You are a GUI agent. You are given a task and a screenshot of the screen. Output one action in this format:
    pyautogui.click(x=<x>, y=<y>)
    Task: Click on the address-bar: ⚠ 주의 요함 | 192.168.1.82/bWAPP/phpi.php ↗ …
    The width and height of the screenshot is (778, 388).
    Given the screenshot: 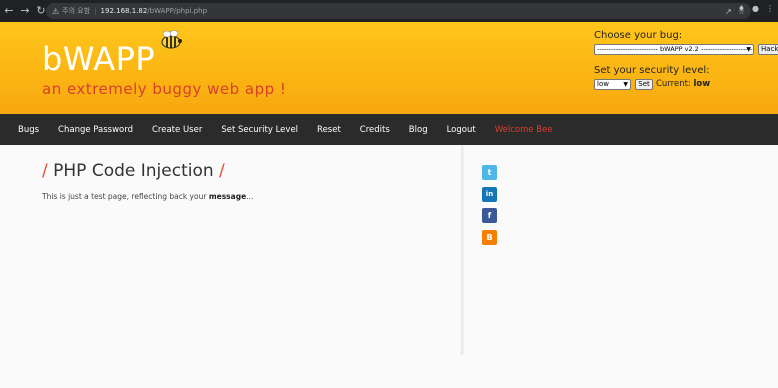 What is the action you would take?
    pyautogui.click(x=398, y=11)
    